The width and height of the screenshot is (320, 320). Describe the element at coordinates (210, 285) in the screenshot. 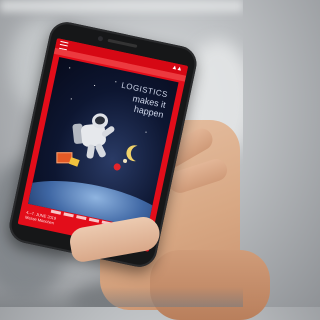

I see `wrist` at that location.